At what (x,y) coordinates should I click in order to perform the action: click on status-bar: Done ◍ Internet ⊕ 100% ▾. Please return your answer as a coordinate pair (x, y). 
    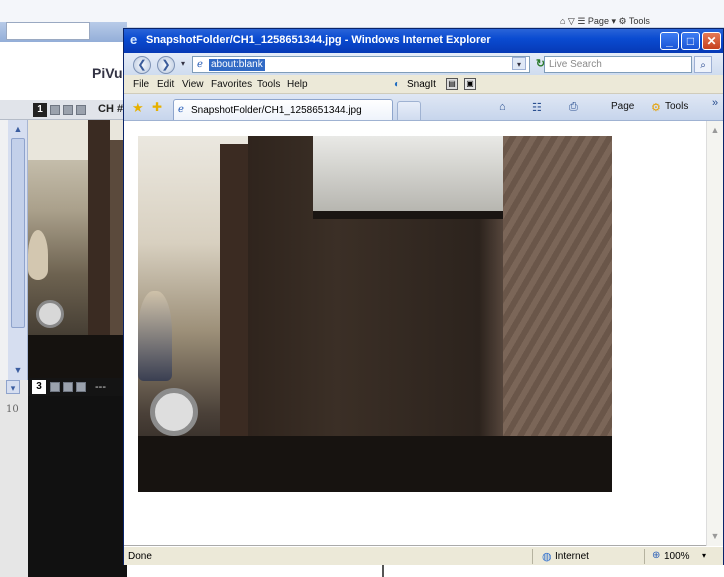
    Looking at the image, I should click on (423, 555).